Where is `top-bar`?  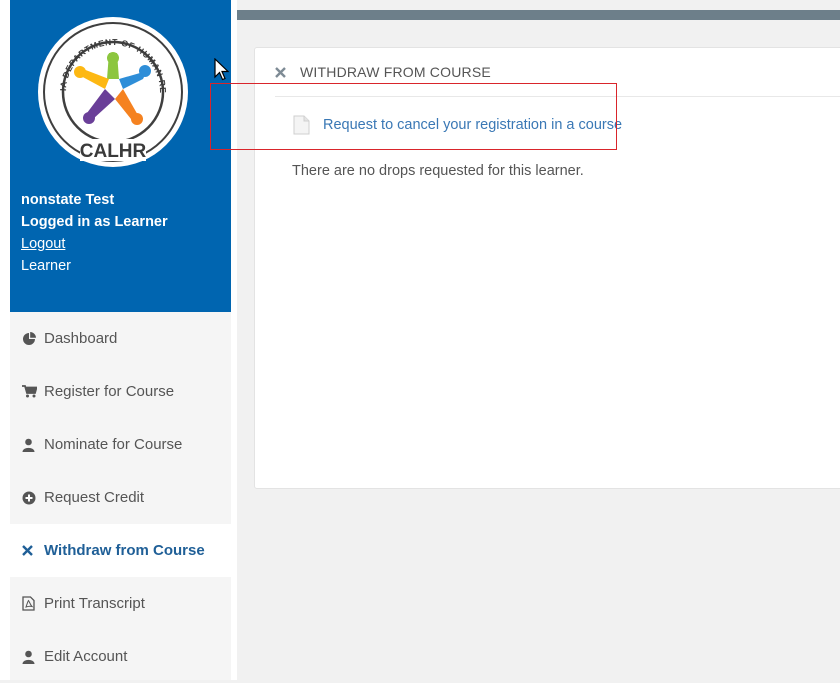 top-bar is located at coordinates (538, 15).